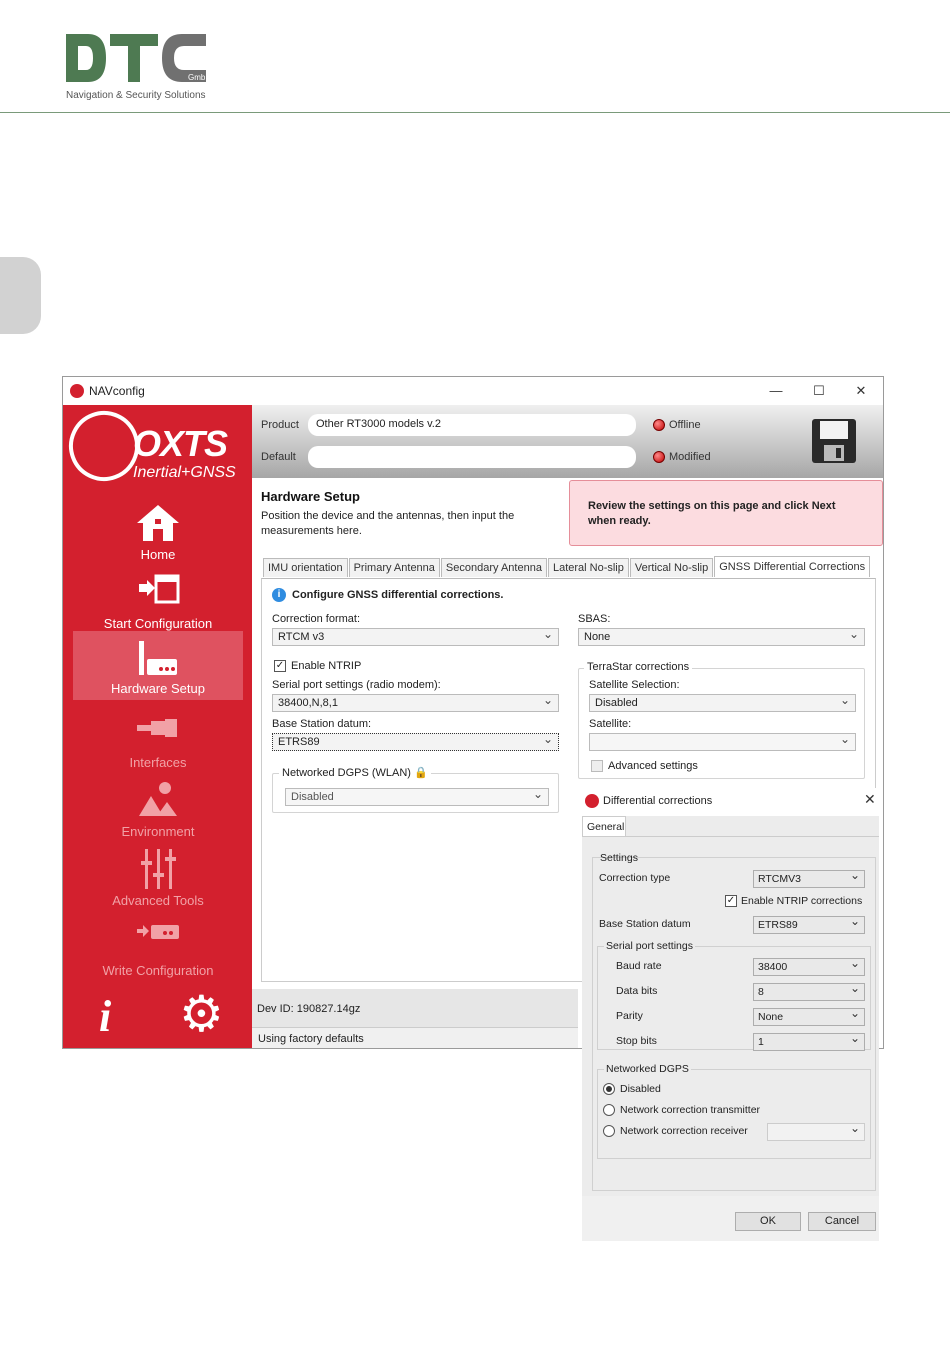 Image resolution: width=950 pixels, height=1348 pixels. What do you see at coordinates (816, 1131) in the screenshot?
I see `receiver-select` at bounding box center [816, 1131].